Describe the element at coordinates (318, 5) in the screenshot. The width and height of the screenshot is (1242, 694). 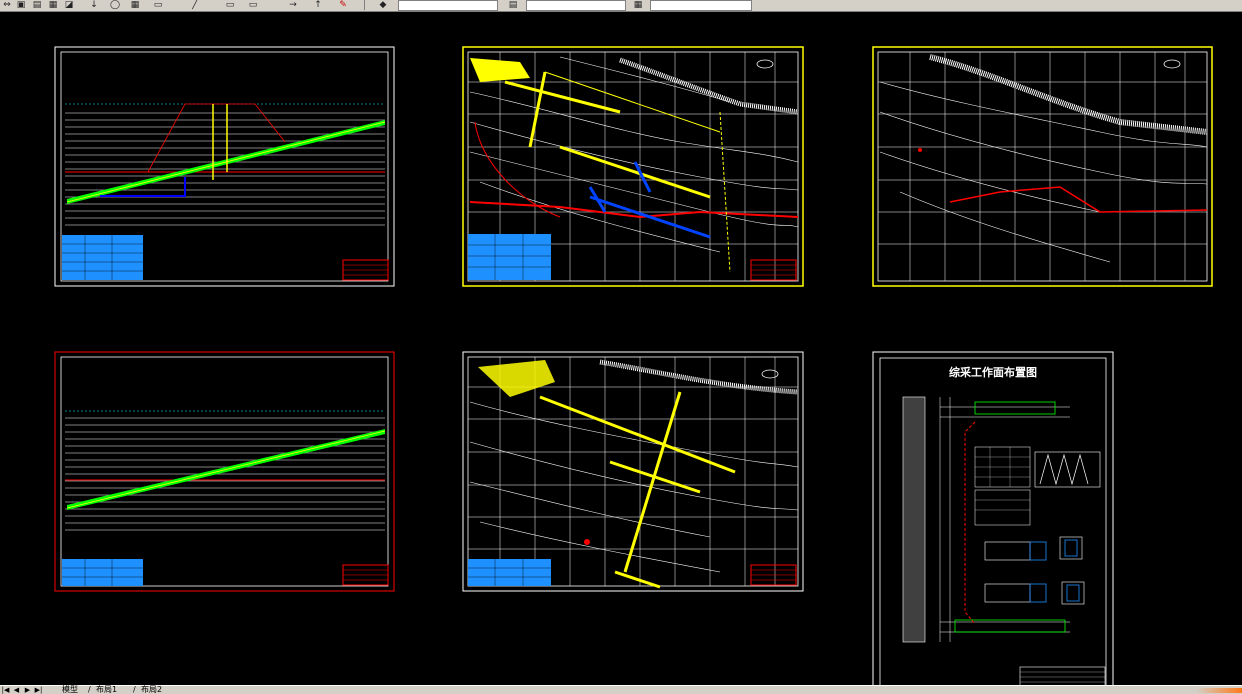
I see `arrow-up-icon: ↑` at that location.